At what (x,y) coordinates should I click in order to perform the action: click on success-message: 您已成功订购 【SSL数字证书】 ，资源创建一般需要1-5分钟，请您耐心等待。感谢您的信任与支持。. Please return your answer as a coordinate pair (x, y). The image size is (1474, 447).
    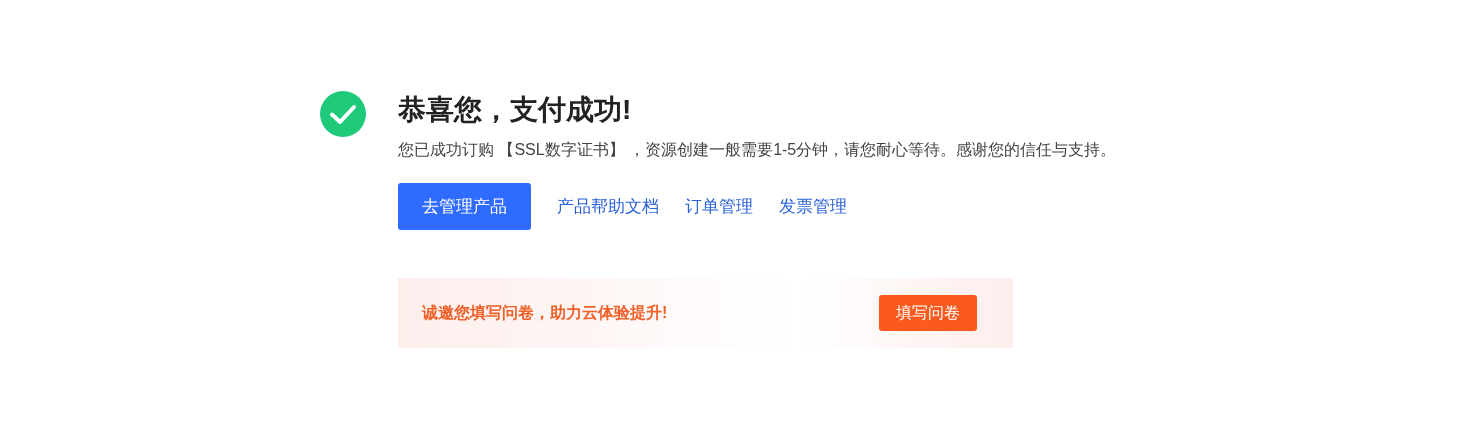
    Looking at the image, I should click on (758, 150).